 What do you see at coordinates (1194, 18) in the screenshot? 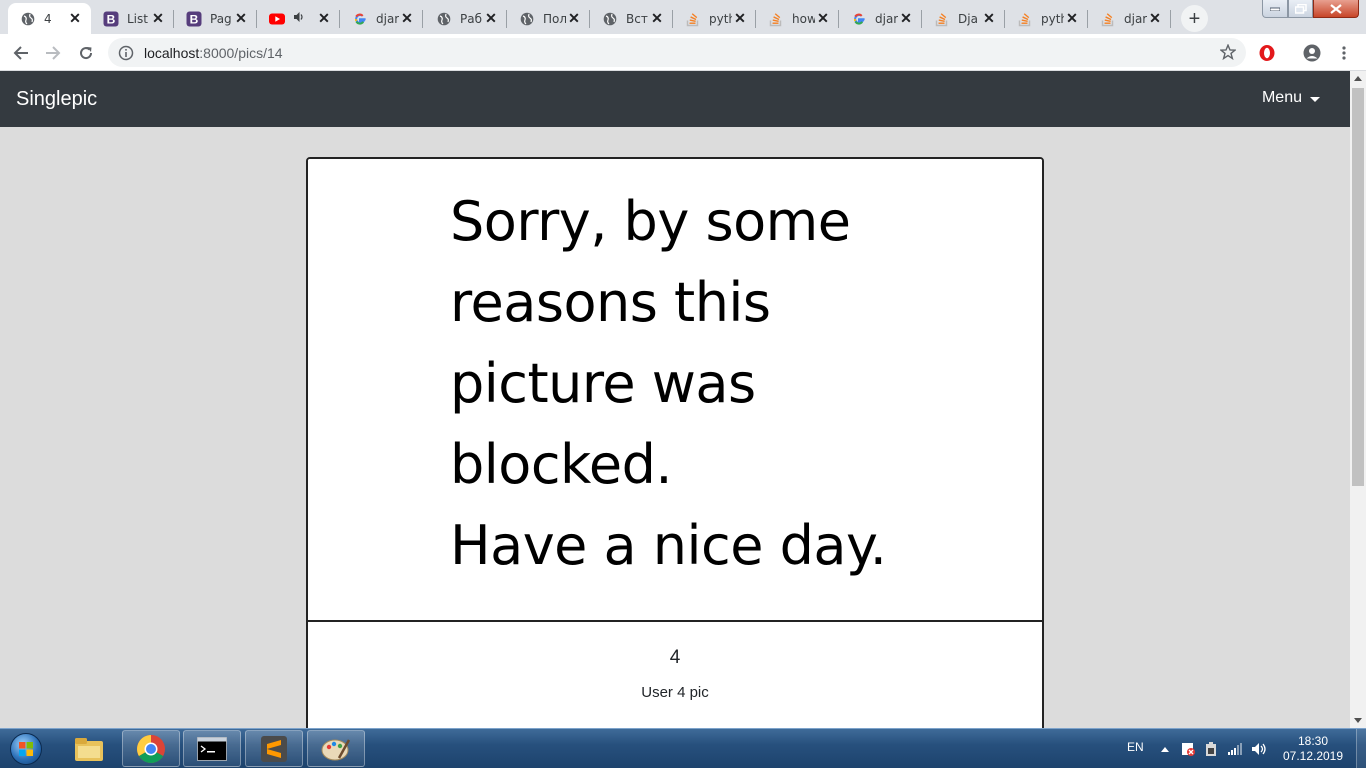
I see `new-tab-button: +` at bounding box center [1194, 18].